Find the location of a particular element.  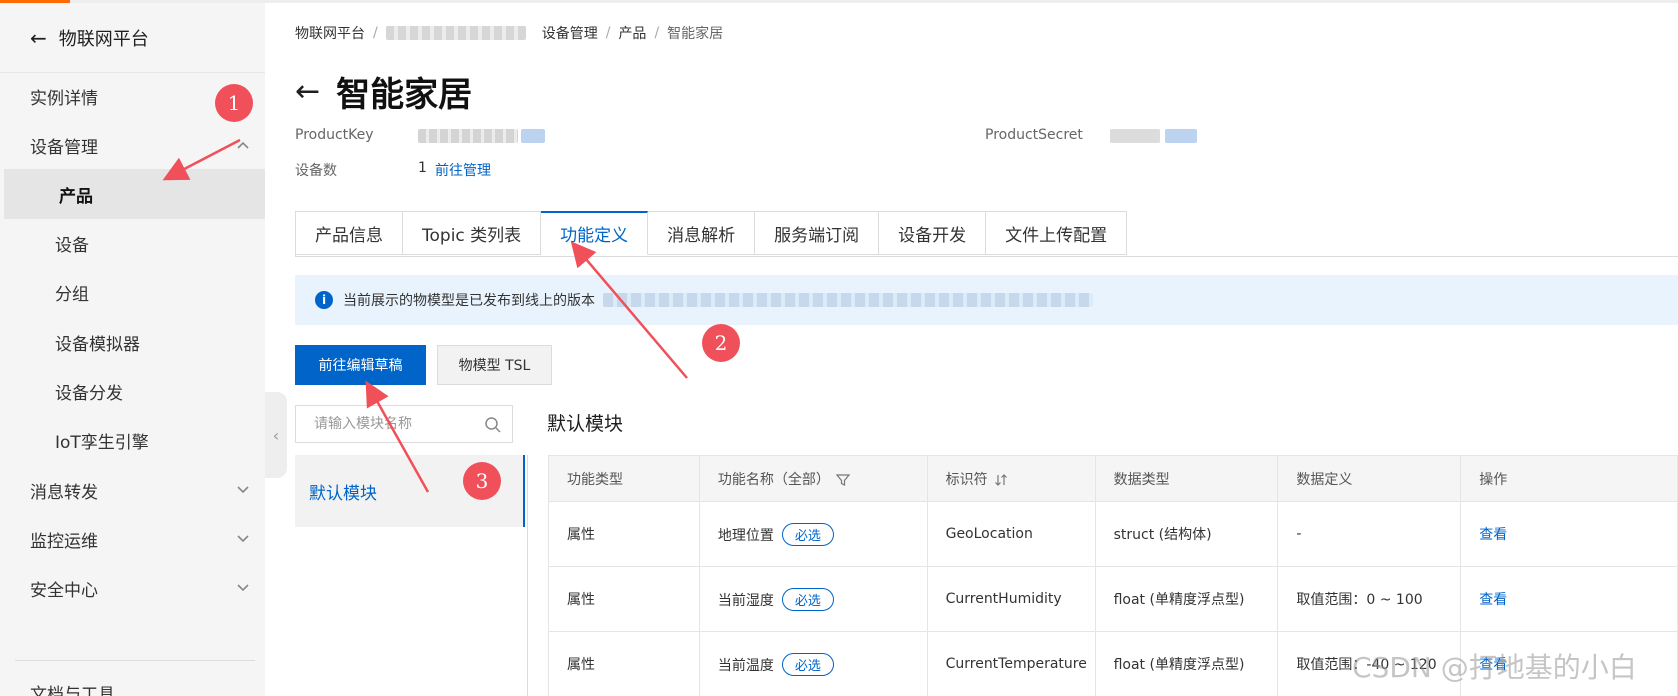

module-panel-divider is located at coordinates (527, 575).